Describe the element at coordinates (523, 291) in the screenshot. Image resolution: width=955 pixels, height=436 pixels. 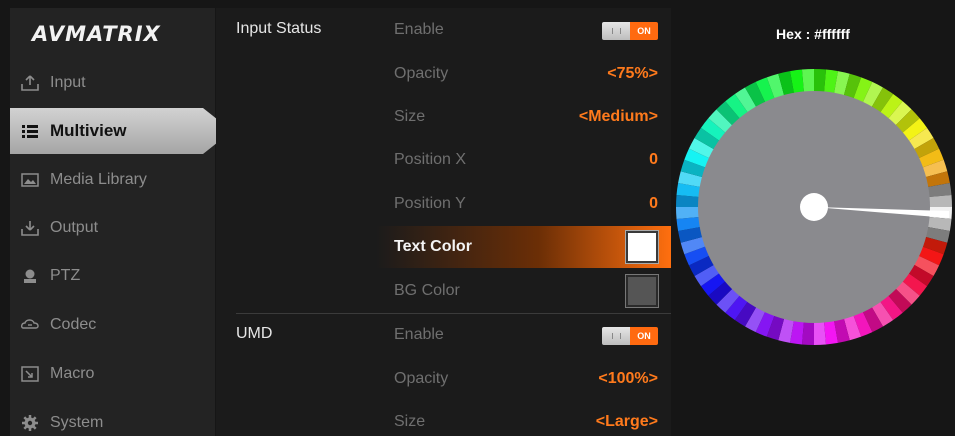
I see `row-input-status-bg-color: BG Color` at that location.